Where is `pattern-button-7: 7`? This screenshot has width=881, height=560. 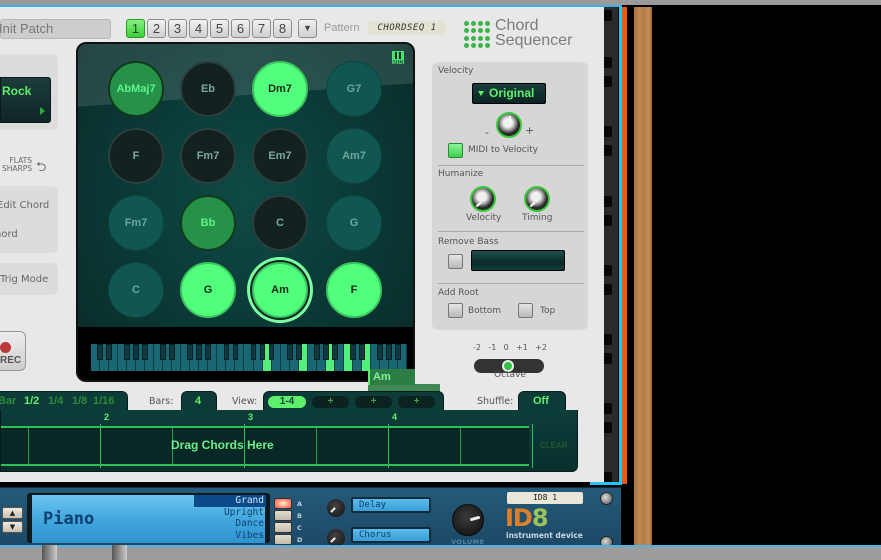
pattern-button-7: 7 is located at coordinates (261, 28).